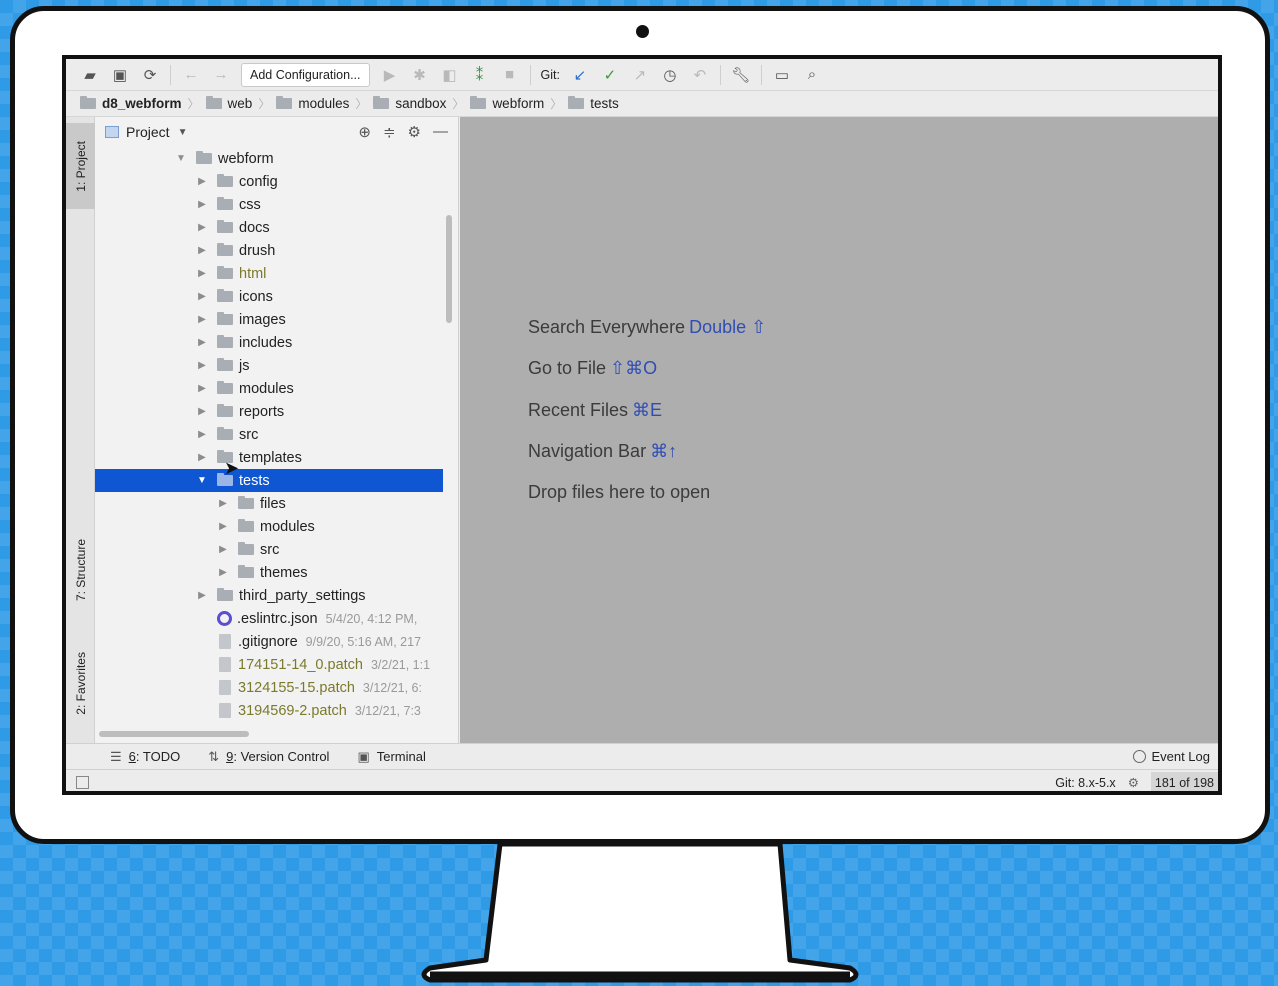  What do you see at coordinates (276, 227) in the screenshot?
I see `tree-row: ▶ docs` at bounding box center [276, 227].